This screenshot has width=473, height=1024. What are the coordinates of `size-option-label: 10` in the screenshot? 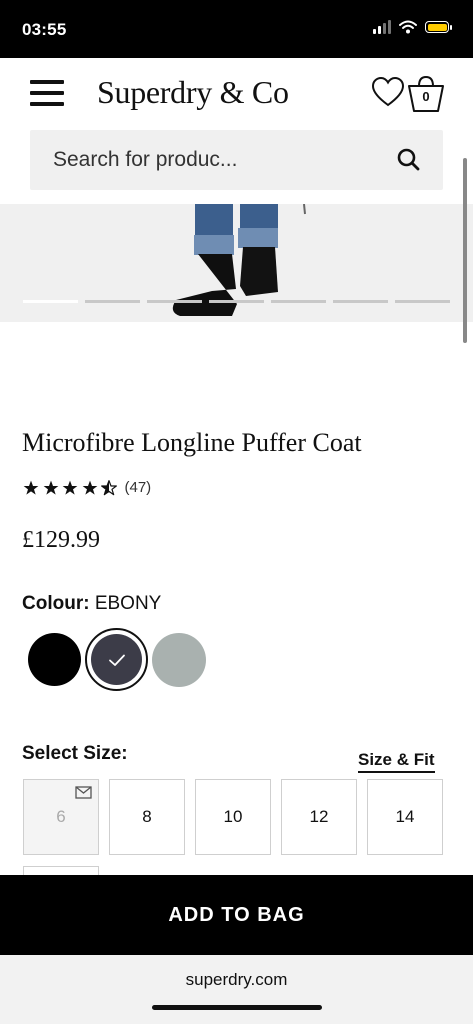 It's located at (233, 816).